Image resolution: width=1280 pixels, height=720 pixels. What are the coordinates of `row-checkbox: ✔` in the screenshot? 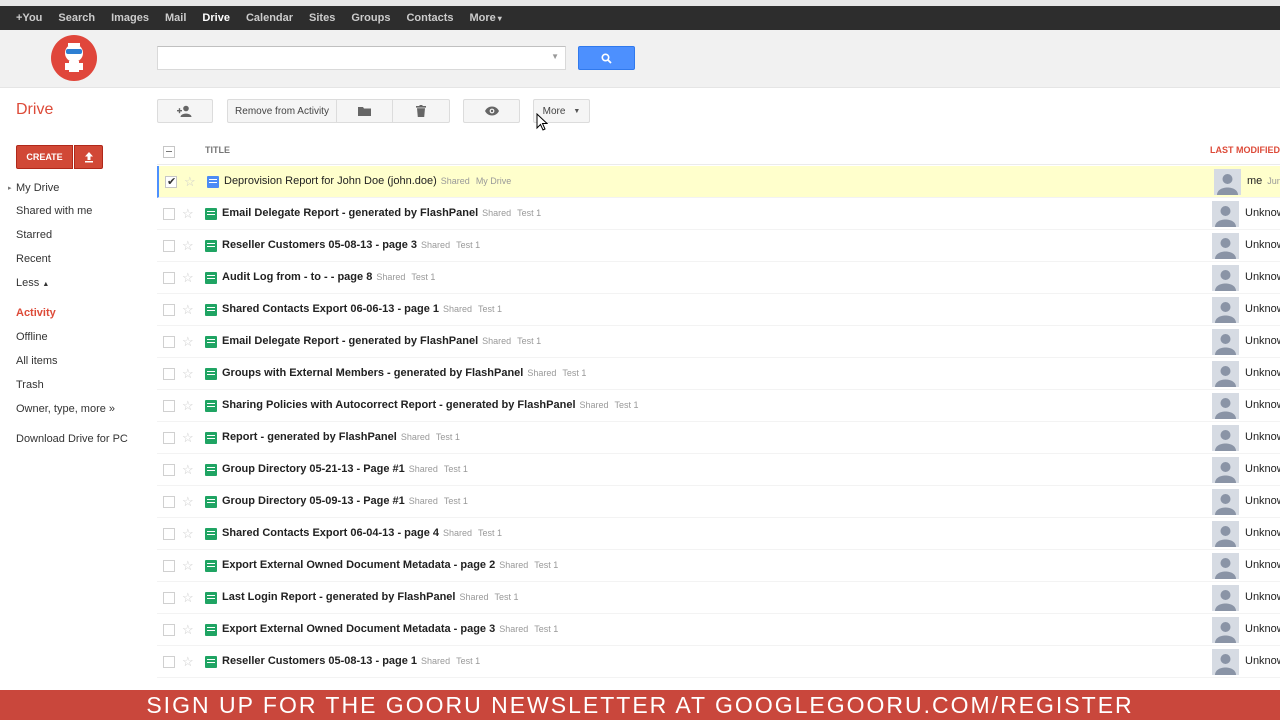 It's located at (171, 182).